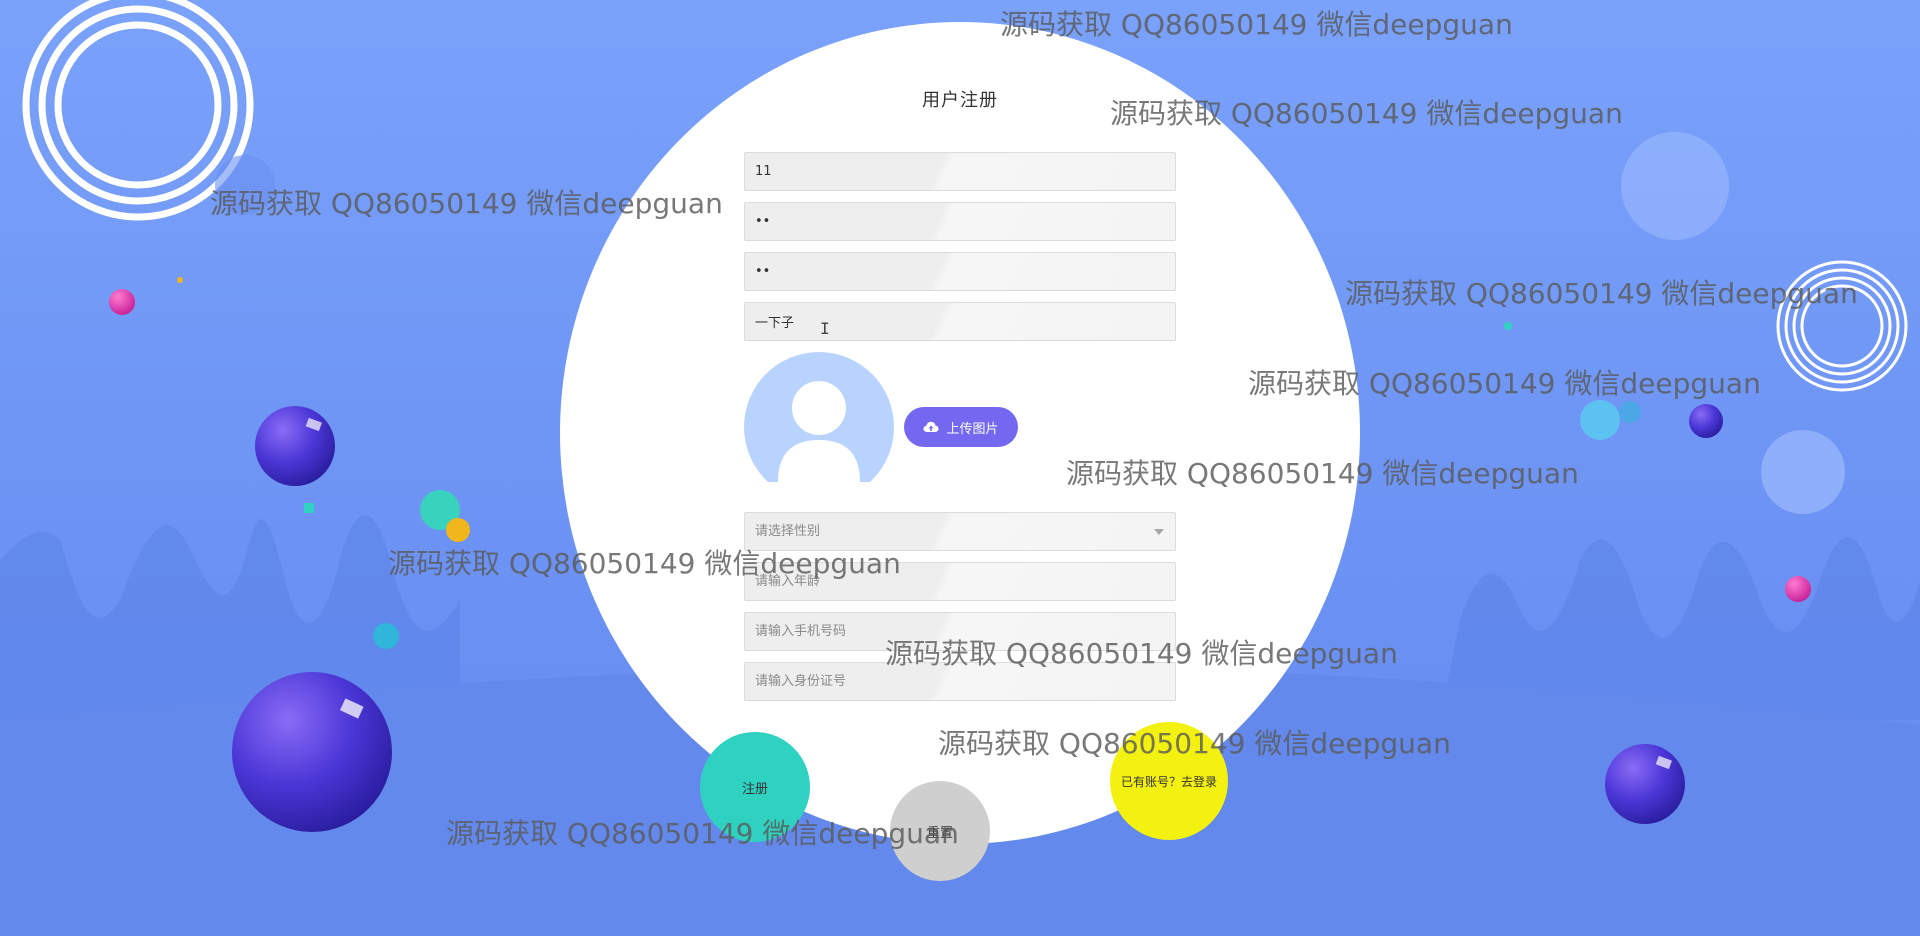  What do you see at coordinates (1159, 532) in the screenshot?
I see `chevron-down-icon` at bounding box center [1159, 532].